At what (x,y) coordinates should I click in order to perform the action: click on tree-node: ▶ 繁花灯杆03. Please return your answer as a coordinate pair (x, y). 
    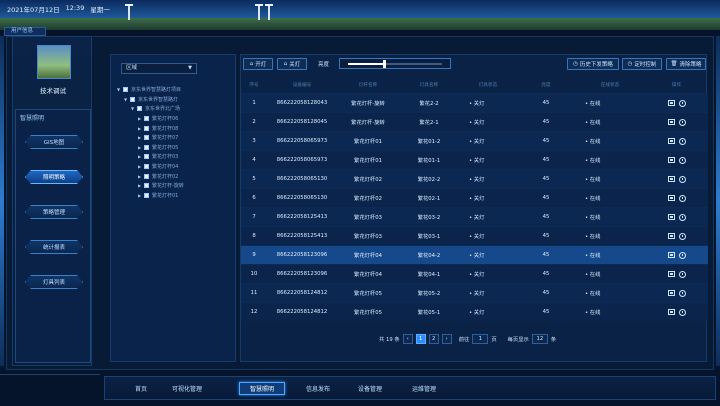
    Looking at the image, I should click on (176, 157).